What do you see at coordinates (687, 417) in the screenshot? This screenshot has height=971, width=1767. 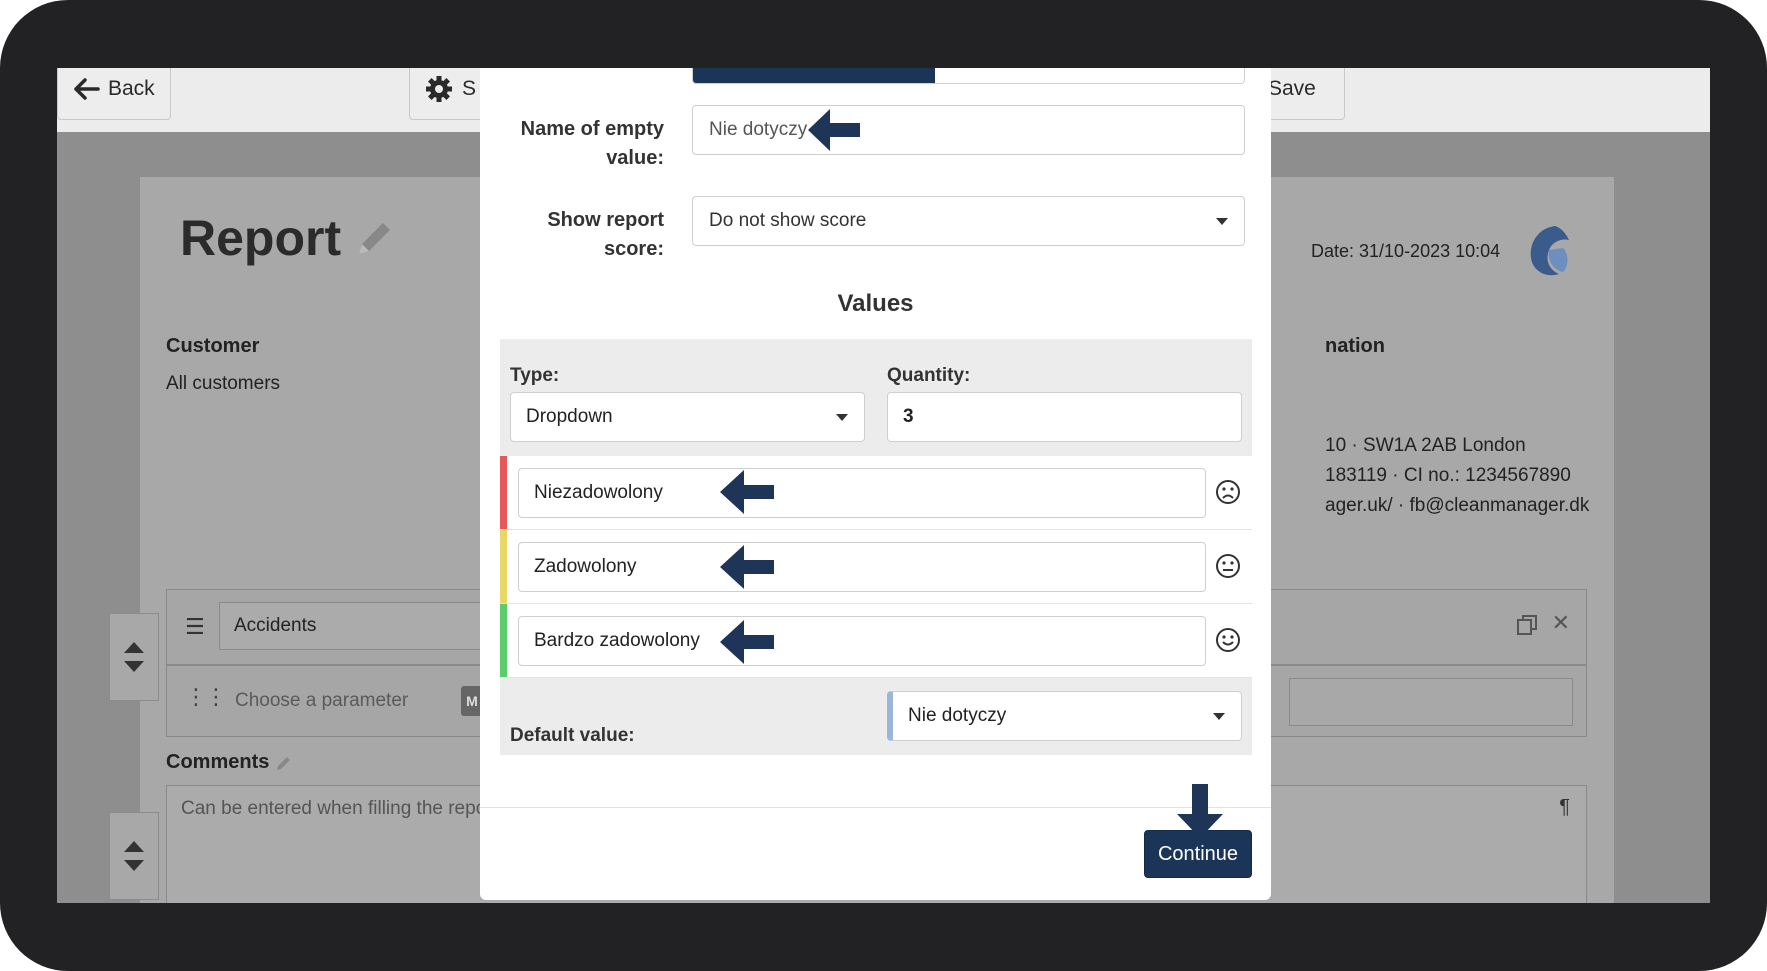 I see `type-select: Dropdown` at bounding box center [687, 417].